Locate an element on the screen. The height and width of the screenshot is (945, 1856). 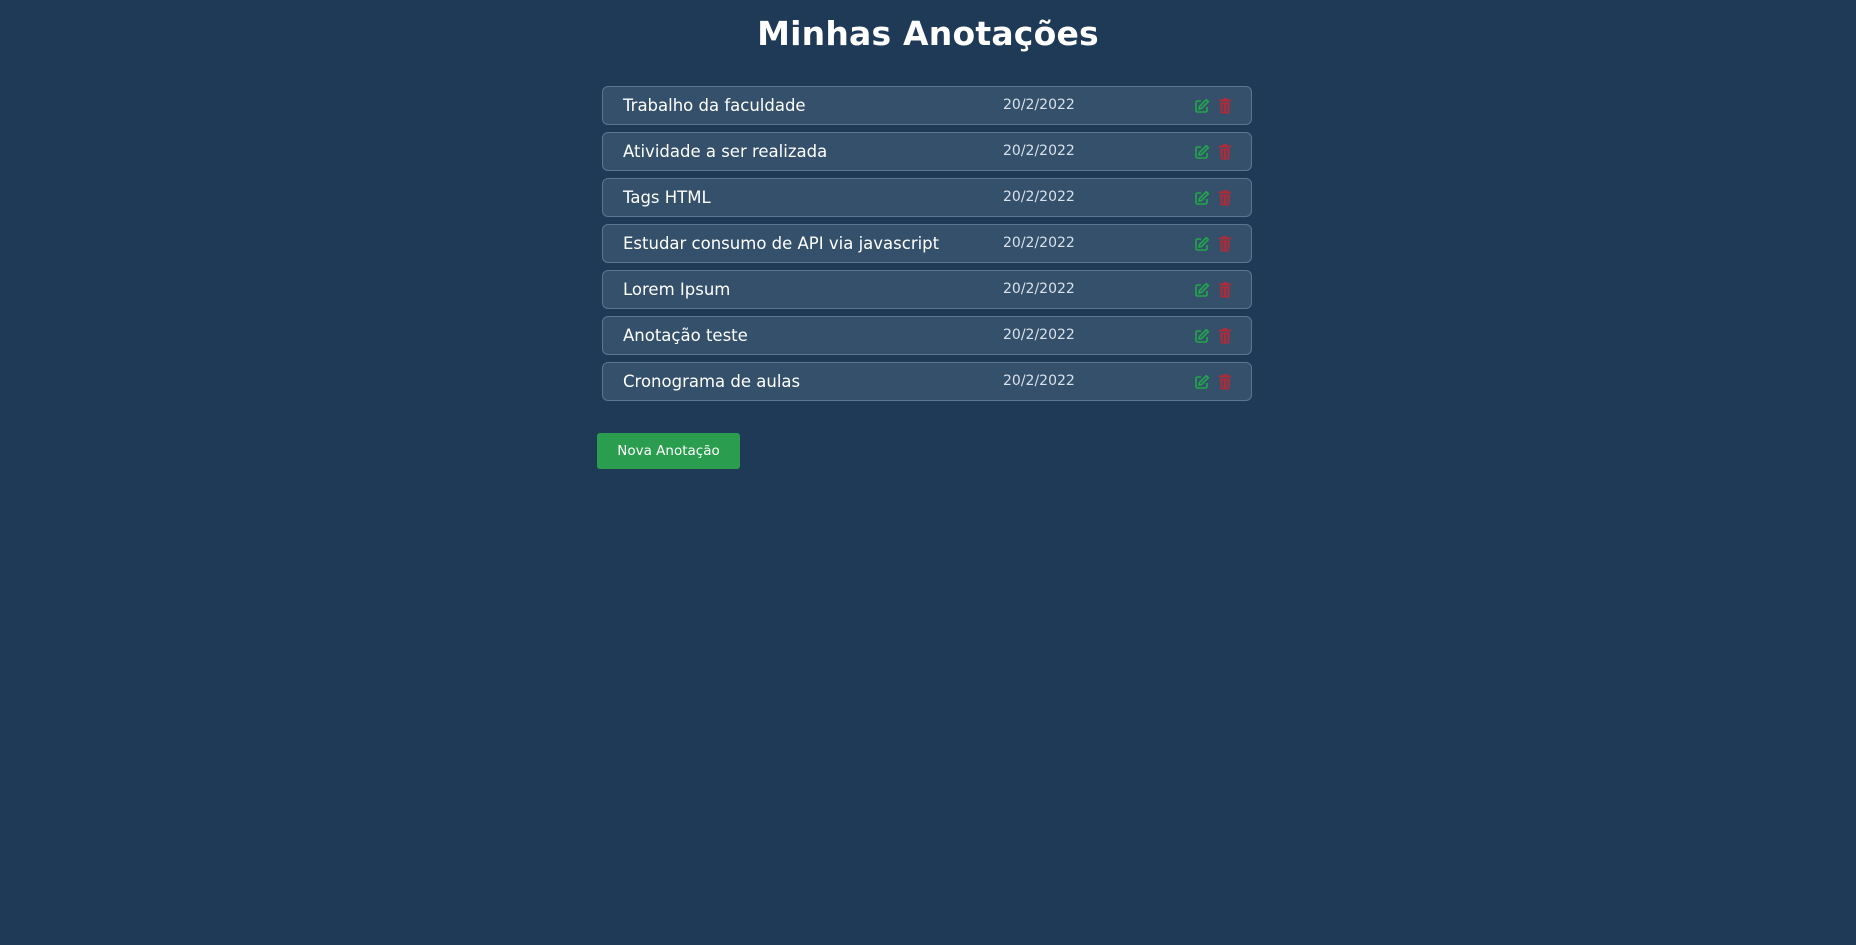
note-row: Lorem Ipsum 20/2/2022 is located at coordinates (927, 289).